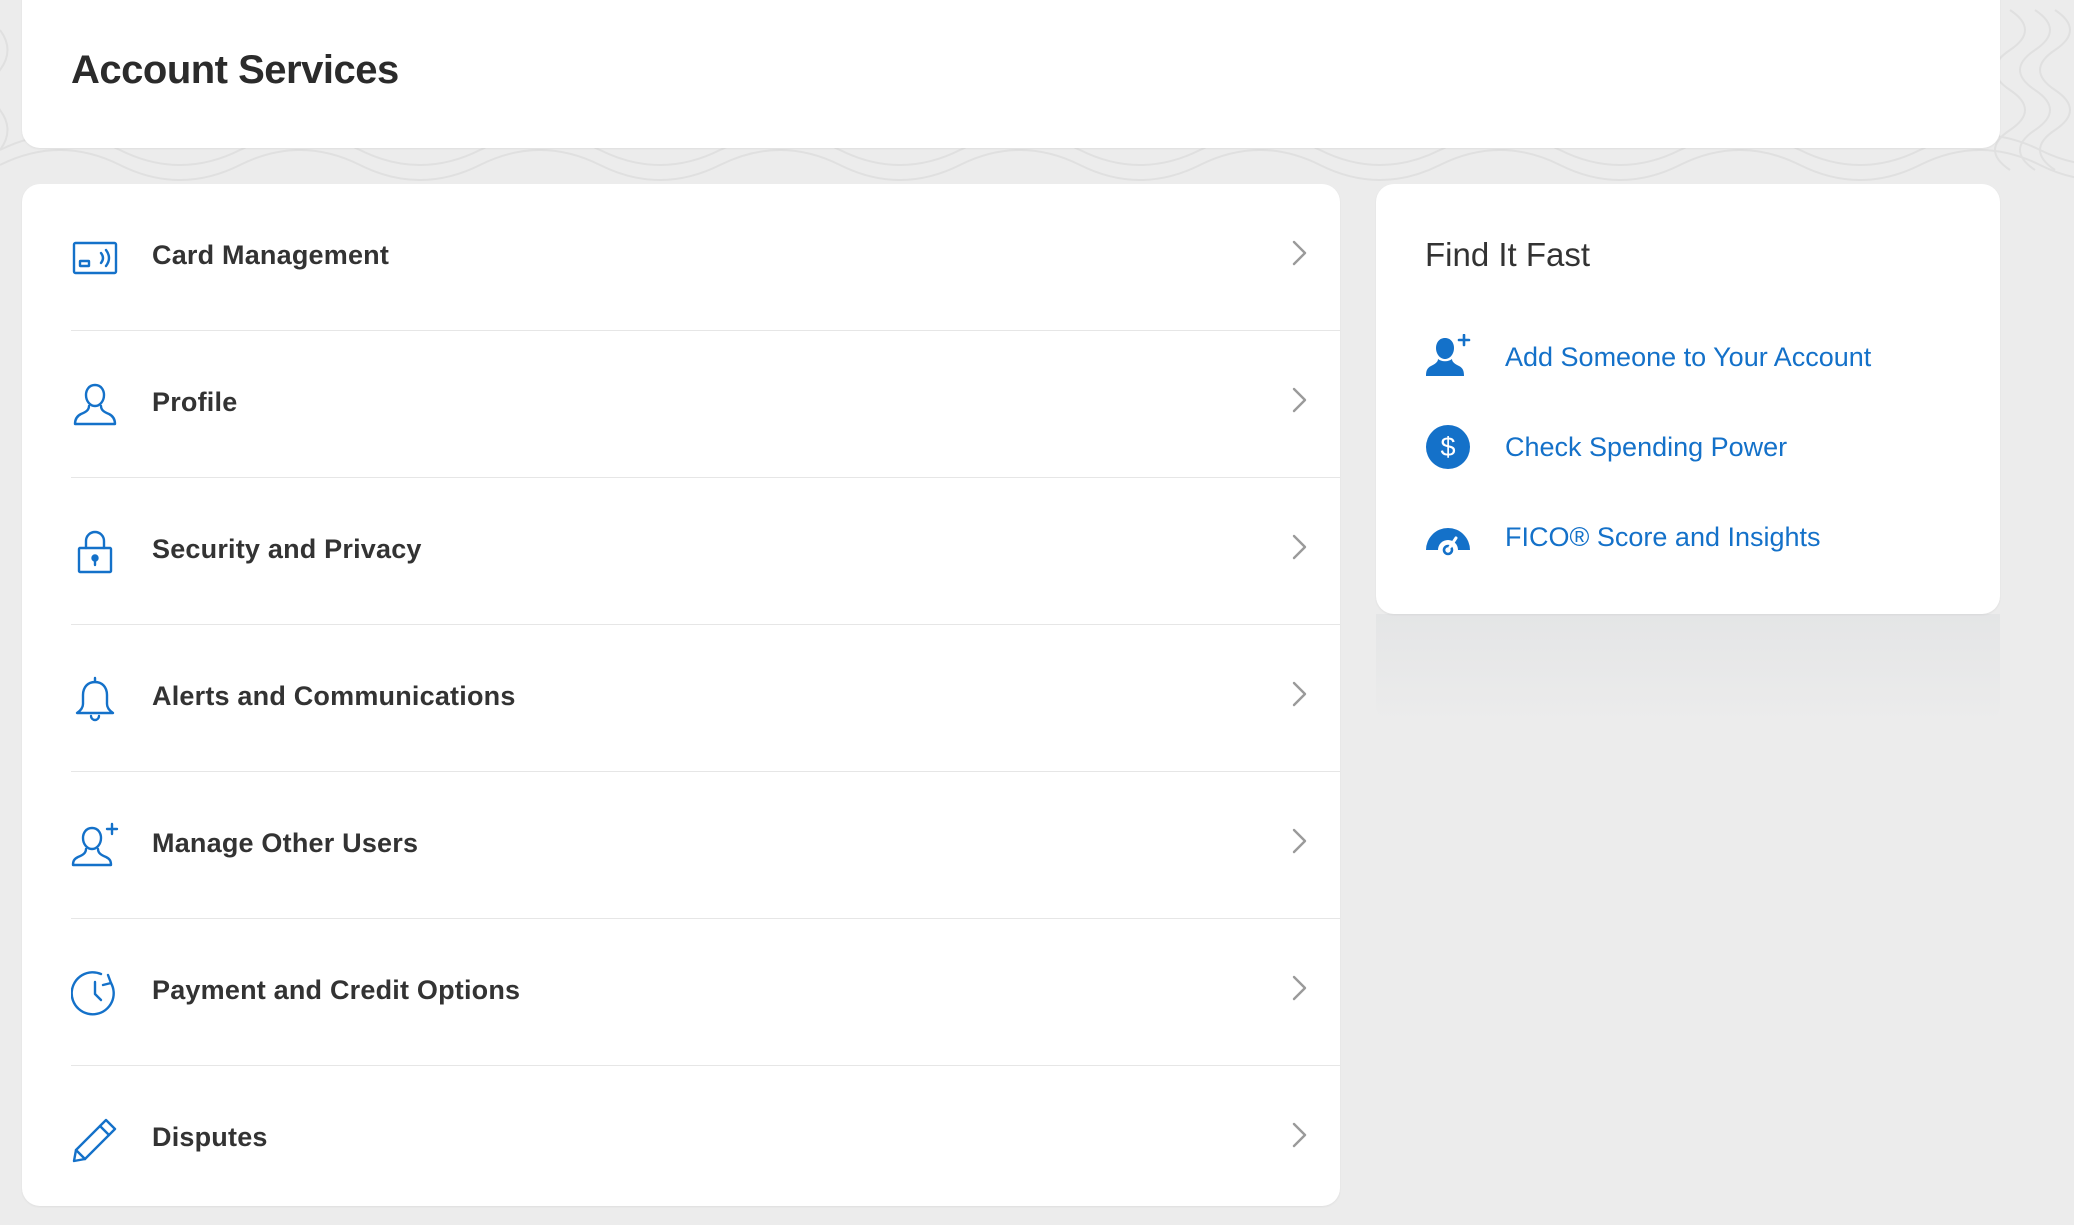  What do you see at coordinates (334, 696) in the screenshot?
I see `menu-item-label: Alerts and Communications` at bounding box center [334, 696].